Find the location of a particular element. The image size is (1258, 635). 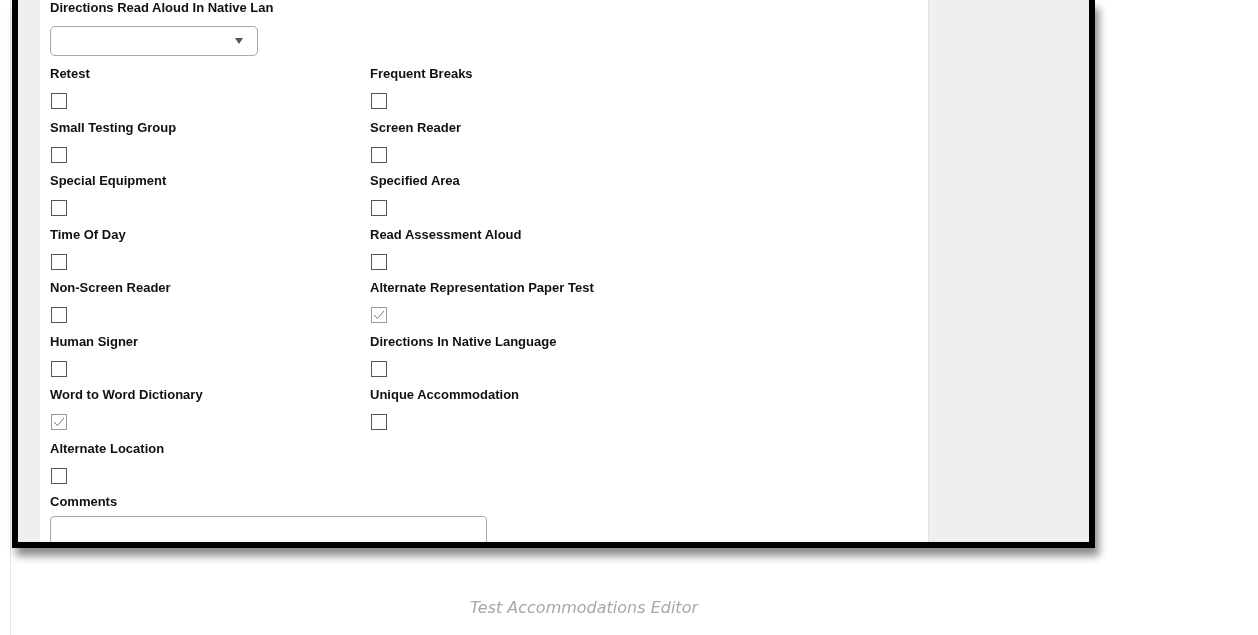

checkbox-label: Read Assessment Aloud is located at coordinates (446, 234).